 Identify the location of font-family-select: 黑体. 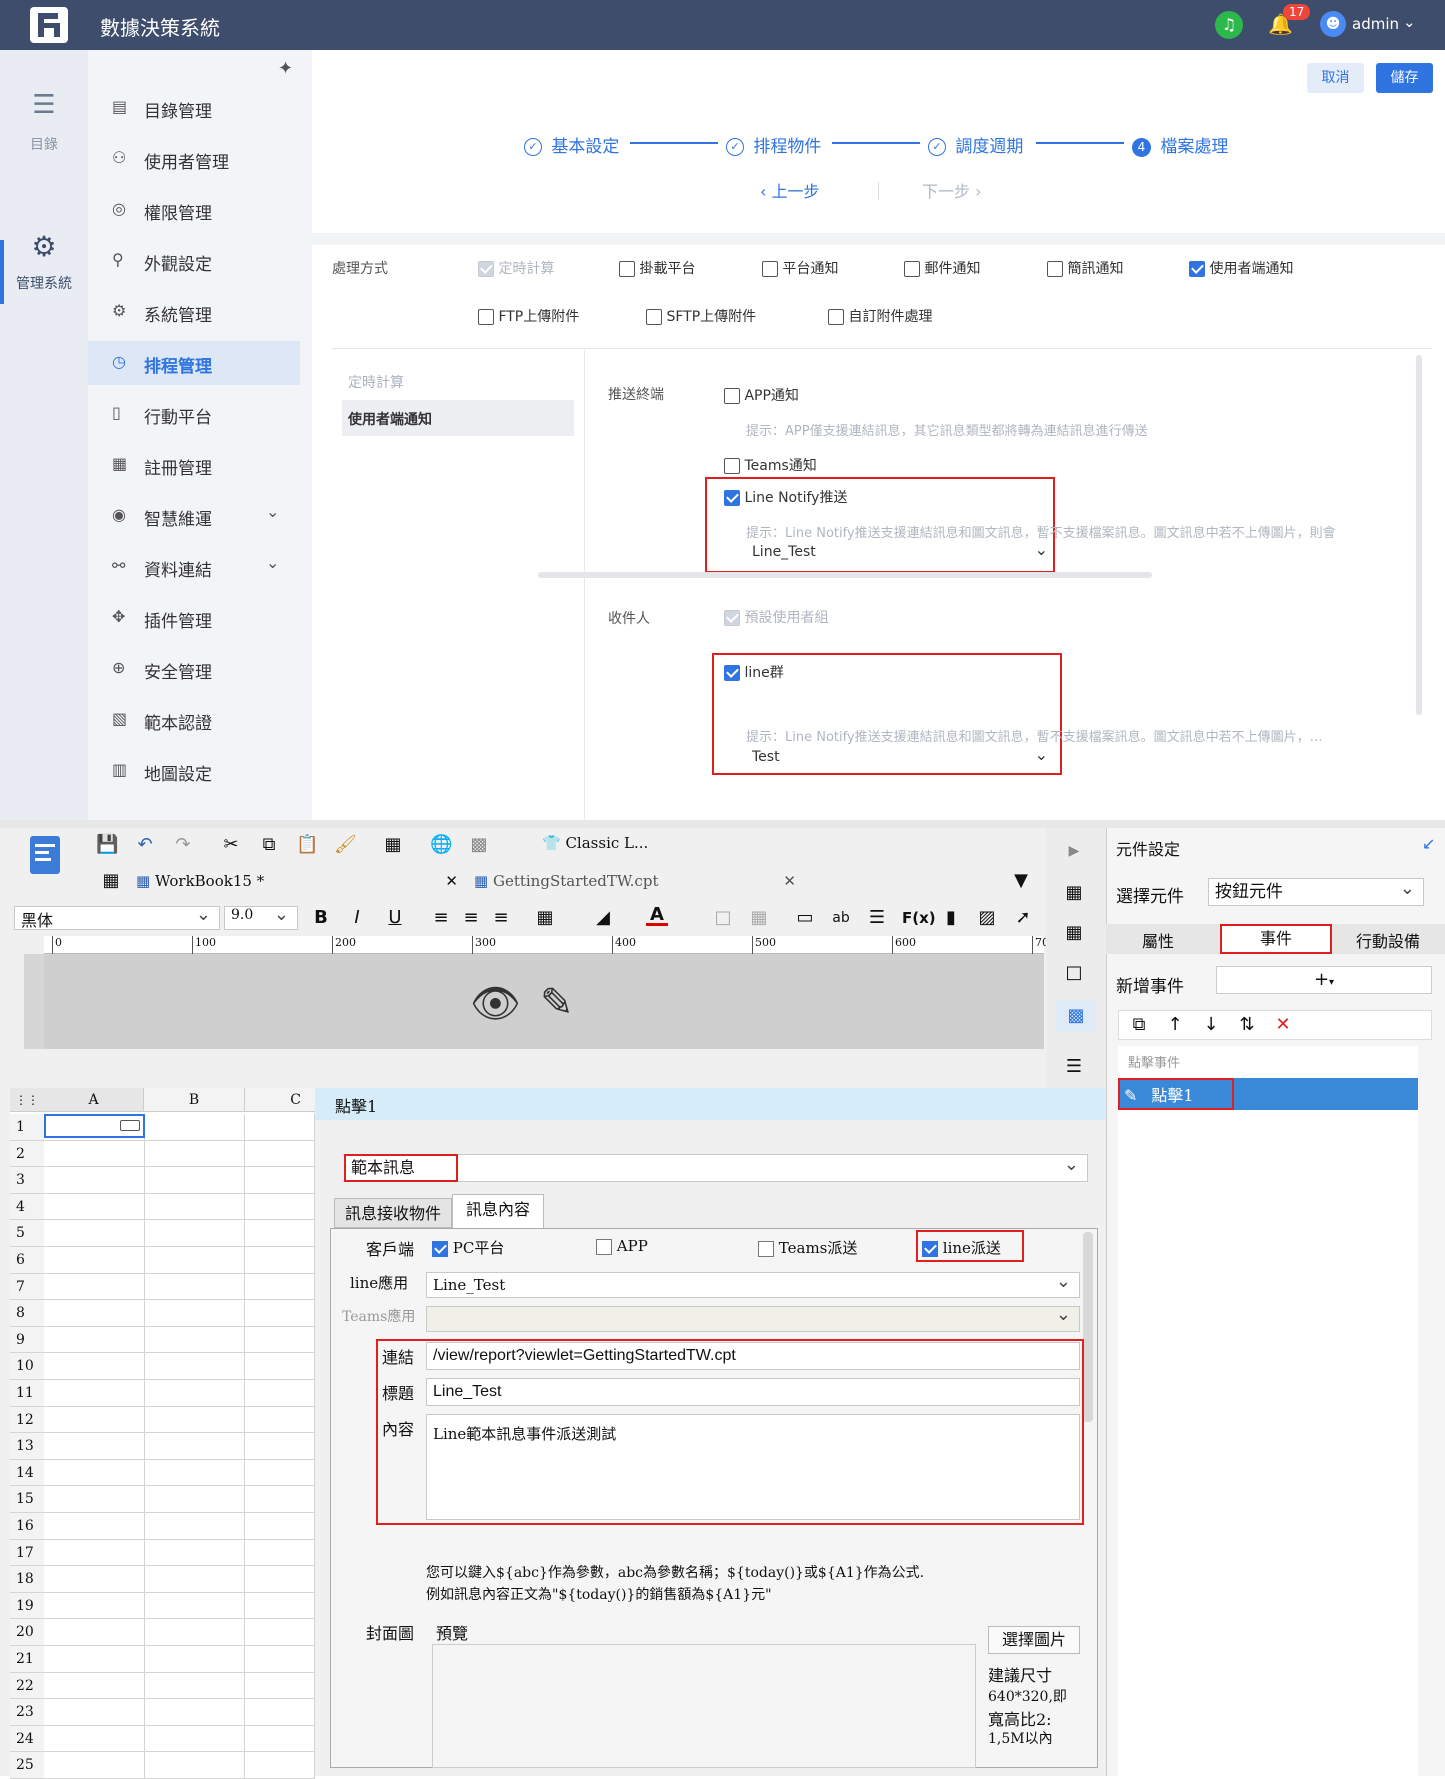
(117, 917).